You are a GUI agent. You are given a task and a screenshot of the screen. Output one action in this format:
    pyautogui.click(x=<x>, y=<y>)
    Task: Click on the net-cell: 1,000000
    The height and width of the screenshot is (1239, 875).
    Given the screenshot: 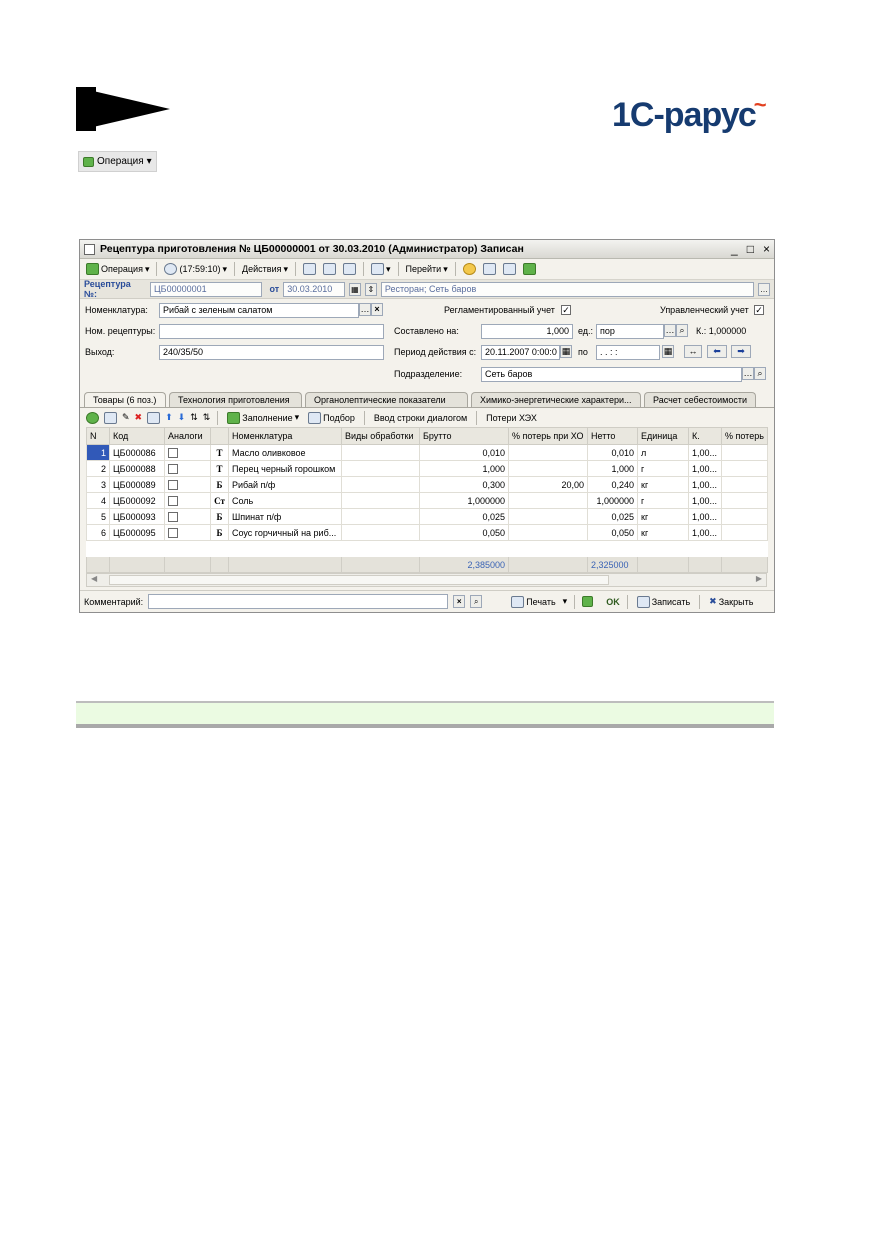 What is the action you would take?
    pyautogui.click(x=612, y=500)
    